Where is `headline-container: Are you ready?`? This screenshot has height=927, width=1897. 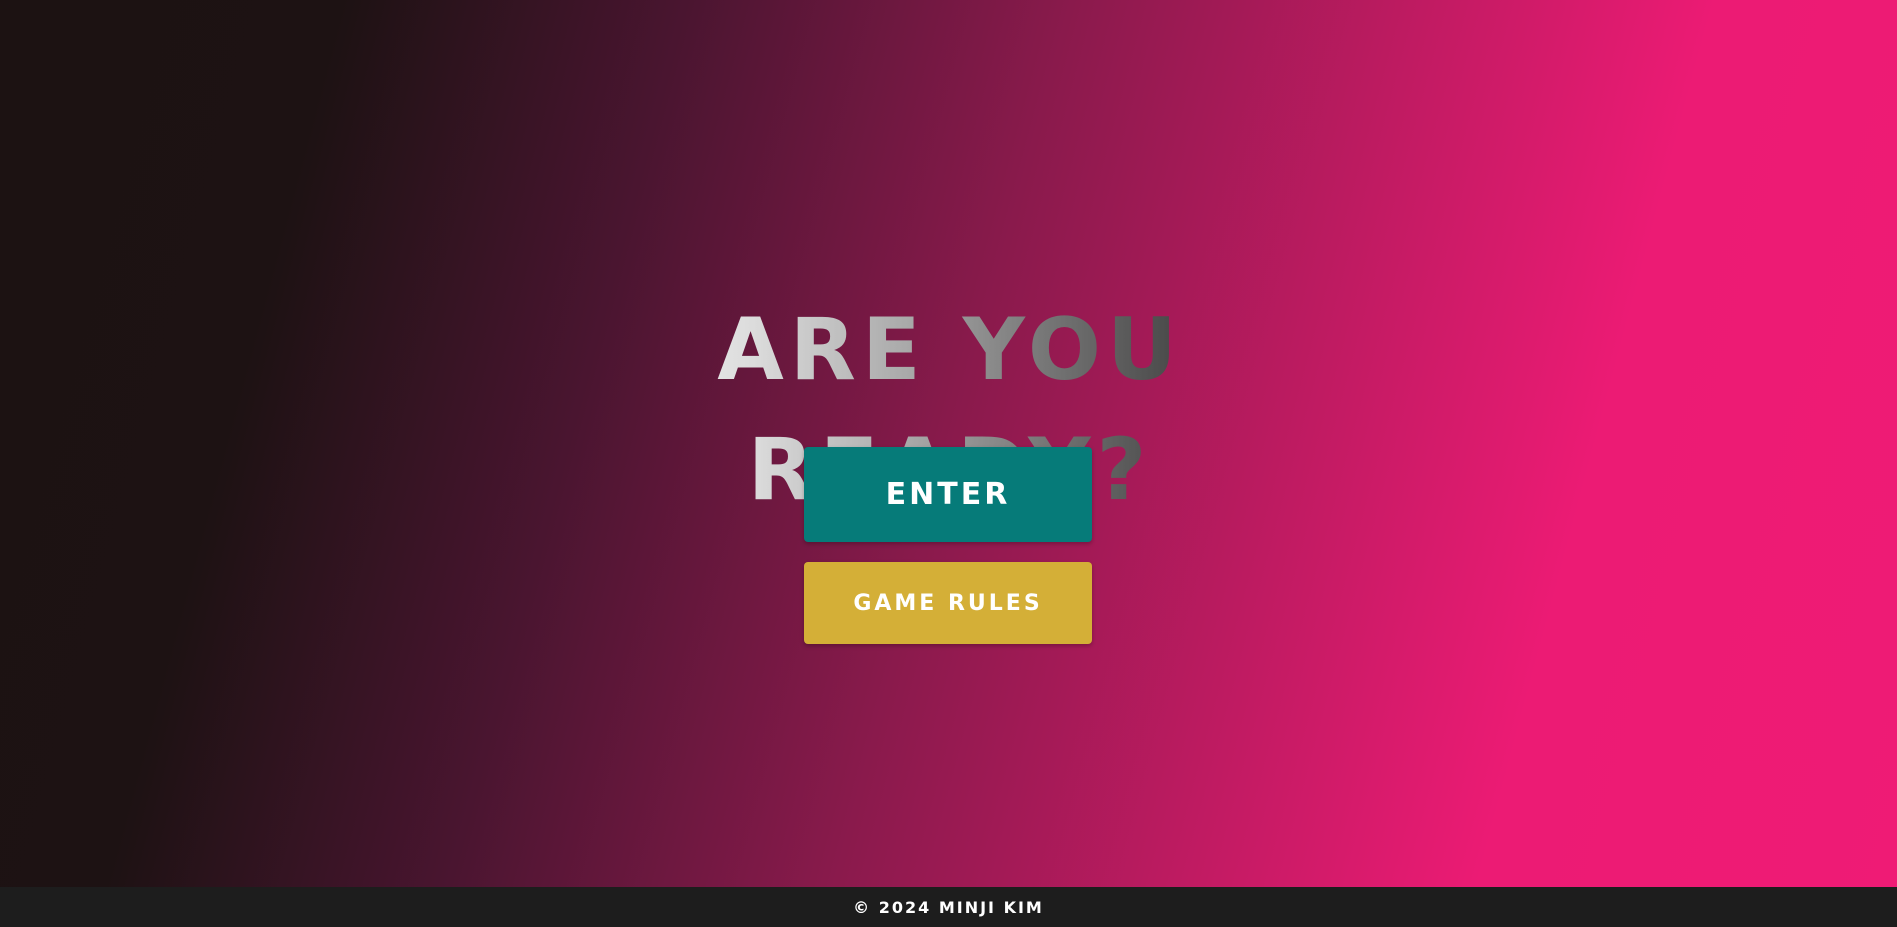 headline-container: Are you ready? is located at coordinates (950, 405).